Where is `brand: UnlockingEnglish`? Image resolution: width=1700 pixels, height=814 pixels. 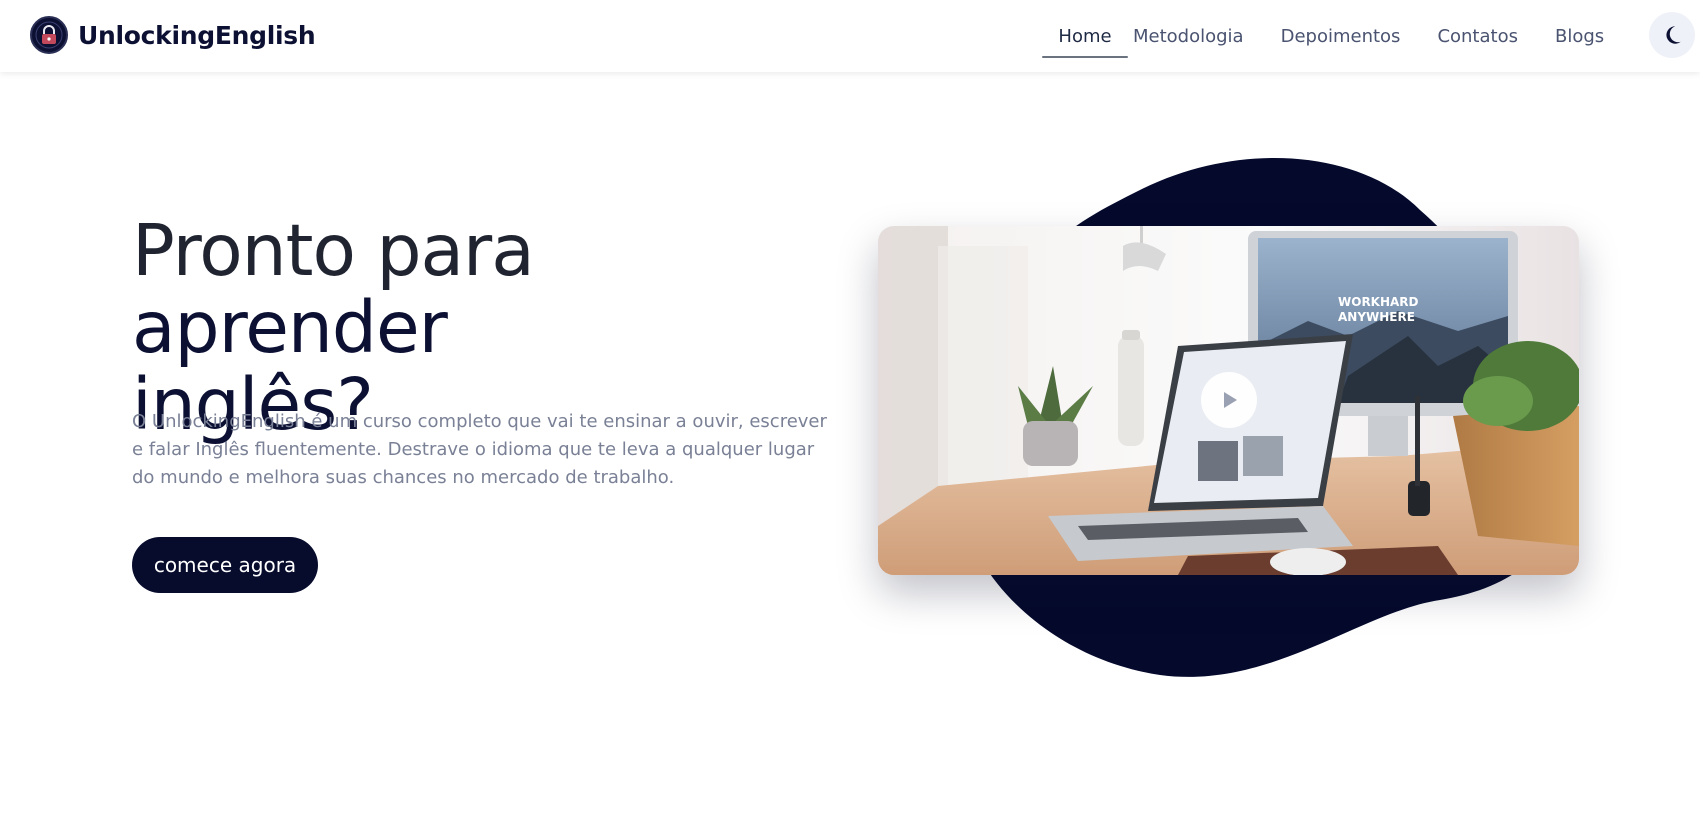 brand: UnlockingEnglish is located at coordinates (173, 35).